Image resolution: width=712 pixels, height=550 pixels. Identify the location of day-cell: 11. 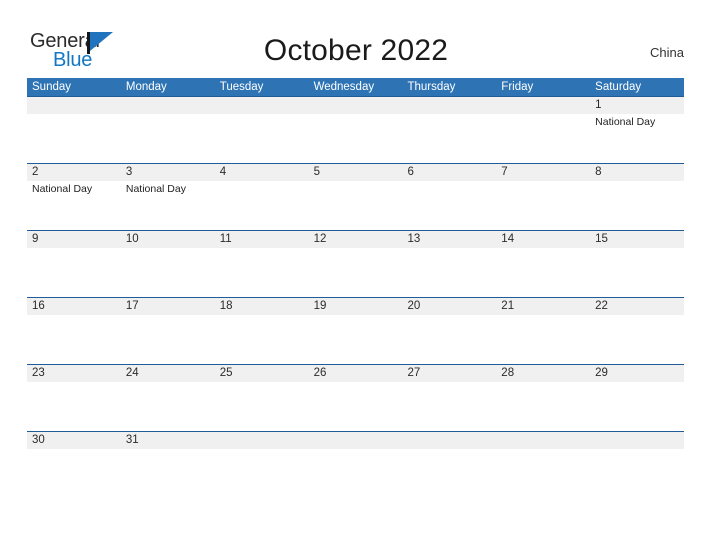
(262, 264).